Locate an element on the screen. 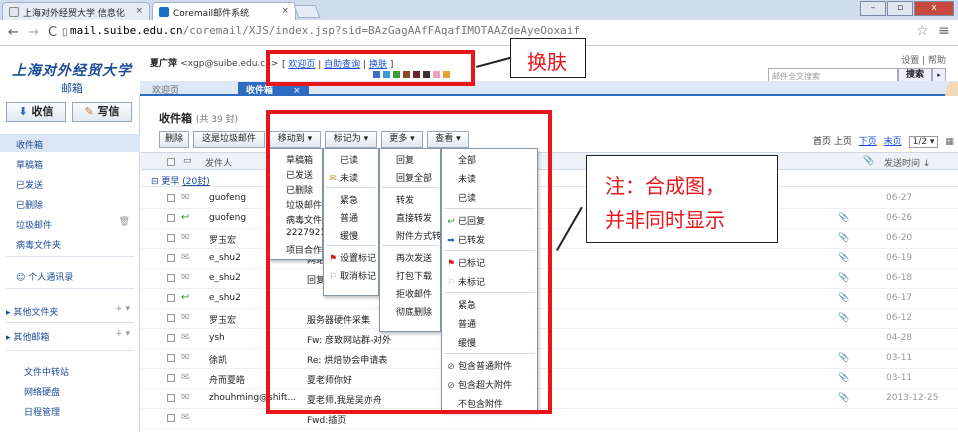 The image size is (958, 432). folder-title: 收件箱 (共 39 封) is located at coordinates (199, 118).